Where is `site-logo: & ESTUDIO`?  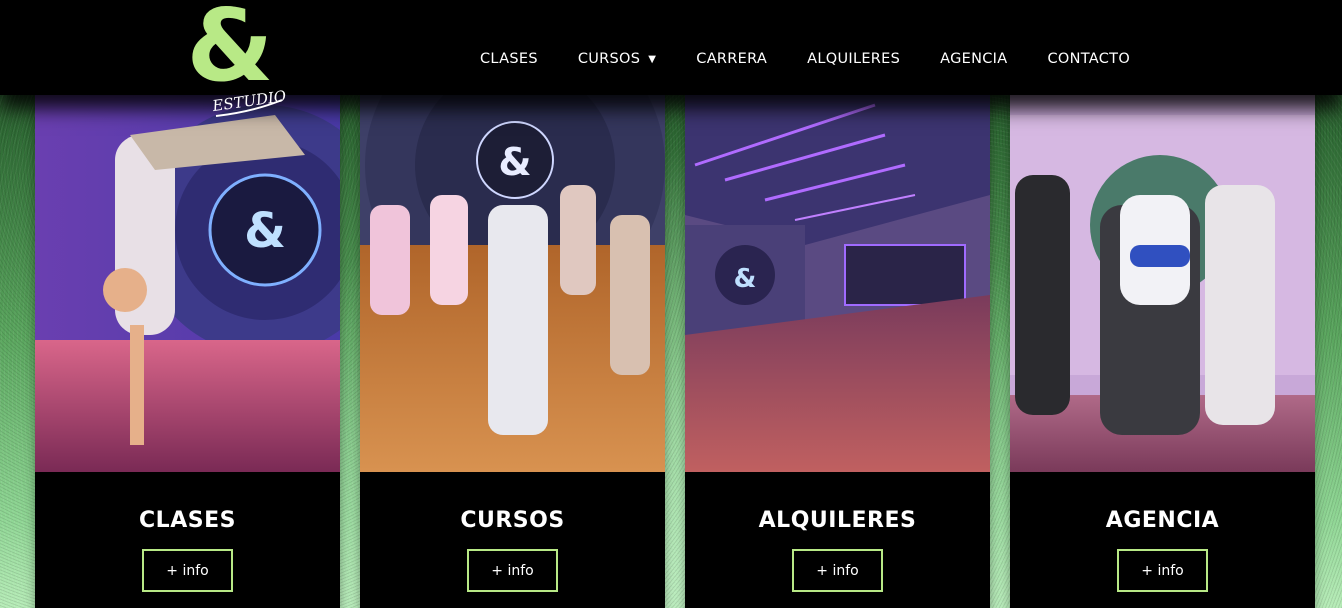 site-logo: & ESTUDIO is located at coordinates (237, 59).